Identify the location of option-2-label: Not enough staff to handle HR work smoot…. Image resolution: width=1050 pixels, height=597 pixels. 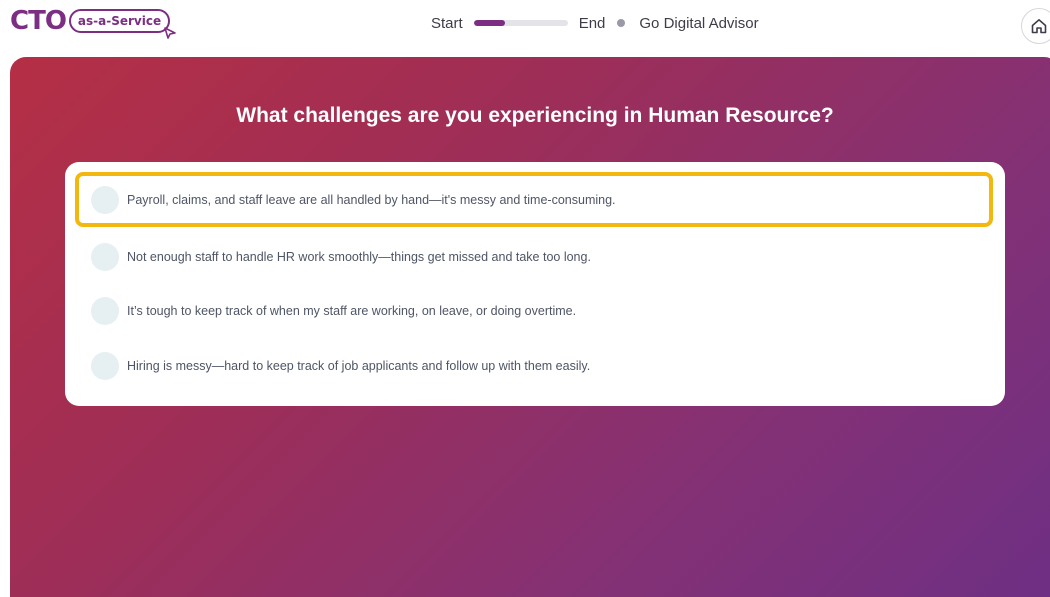
(359, 256).